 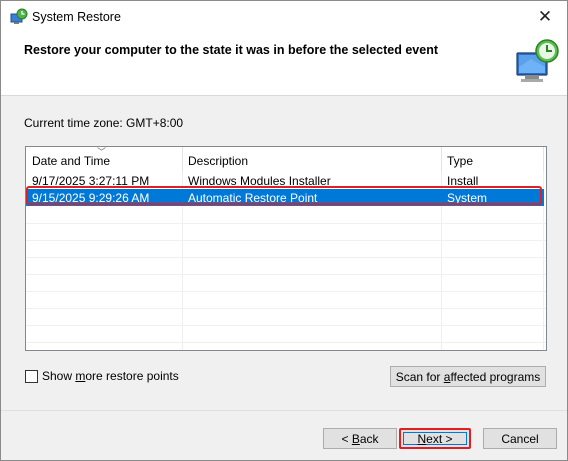 I want to click on back-button-label: < Back, so click(x=360, y=438).